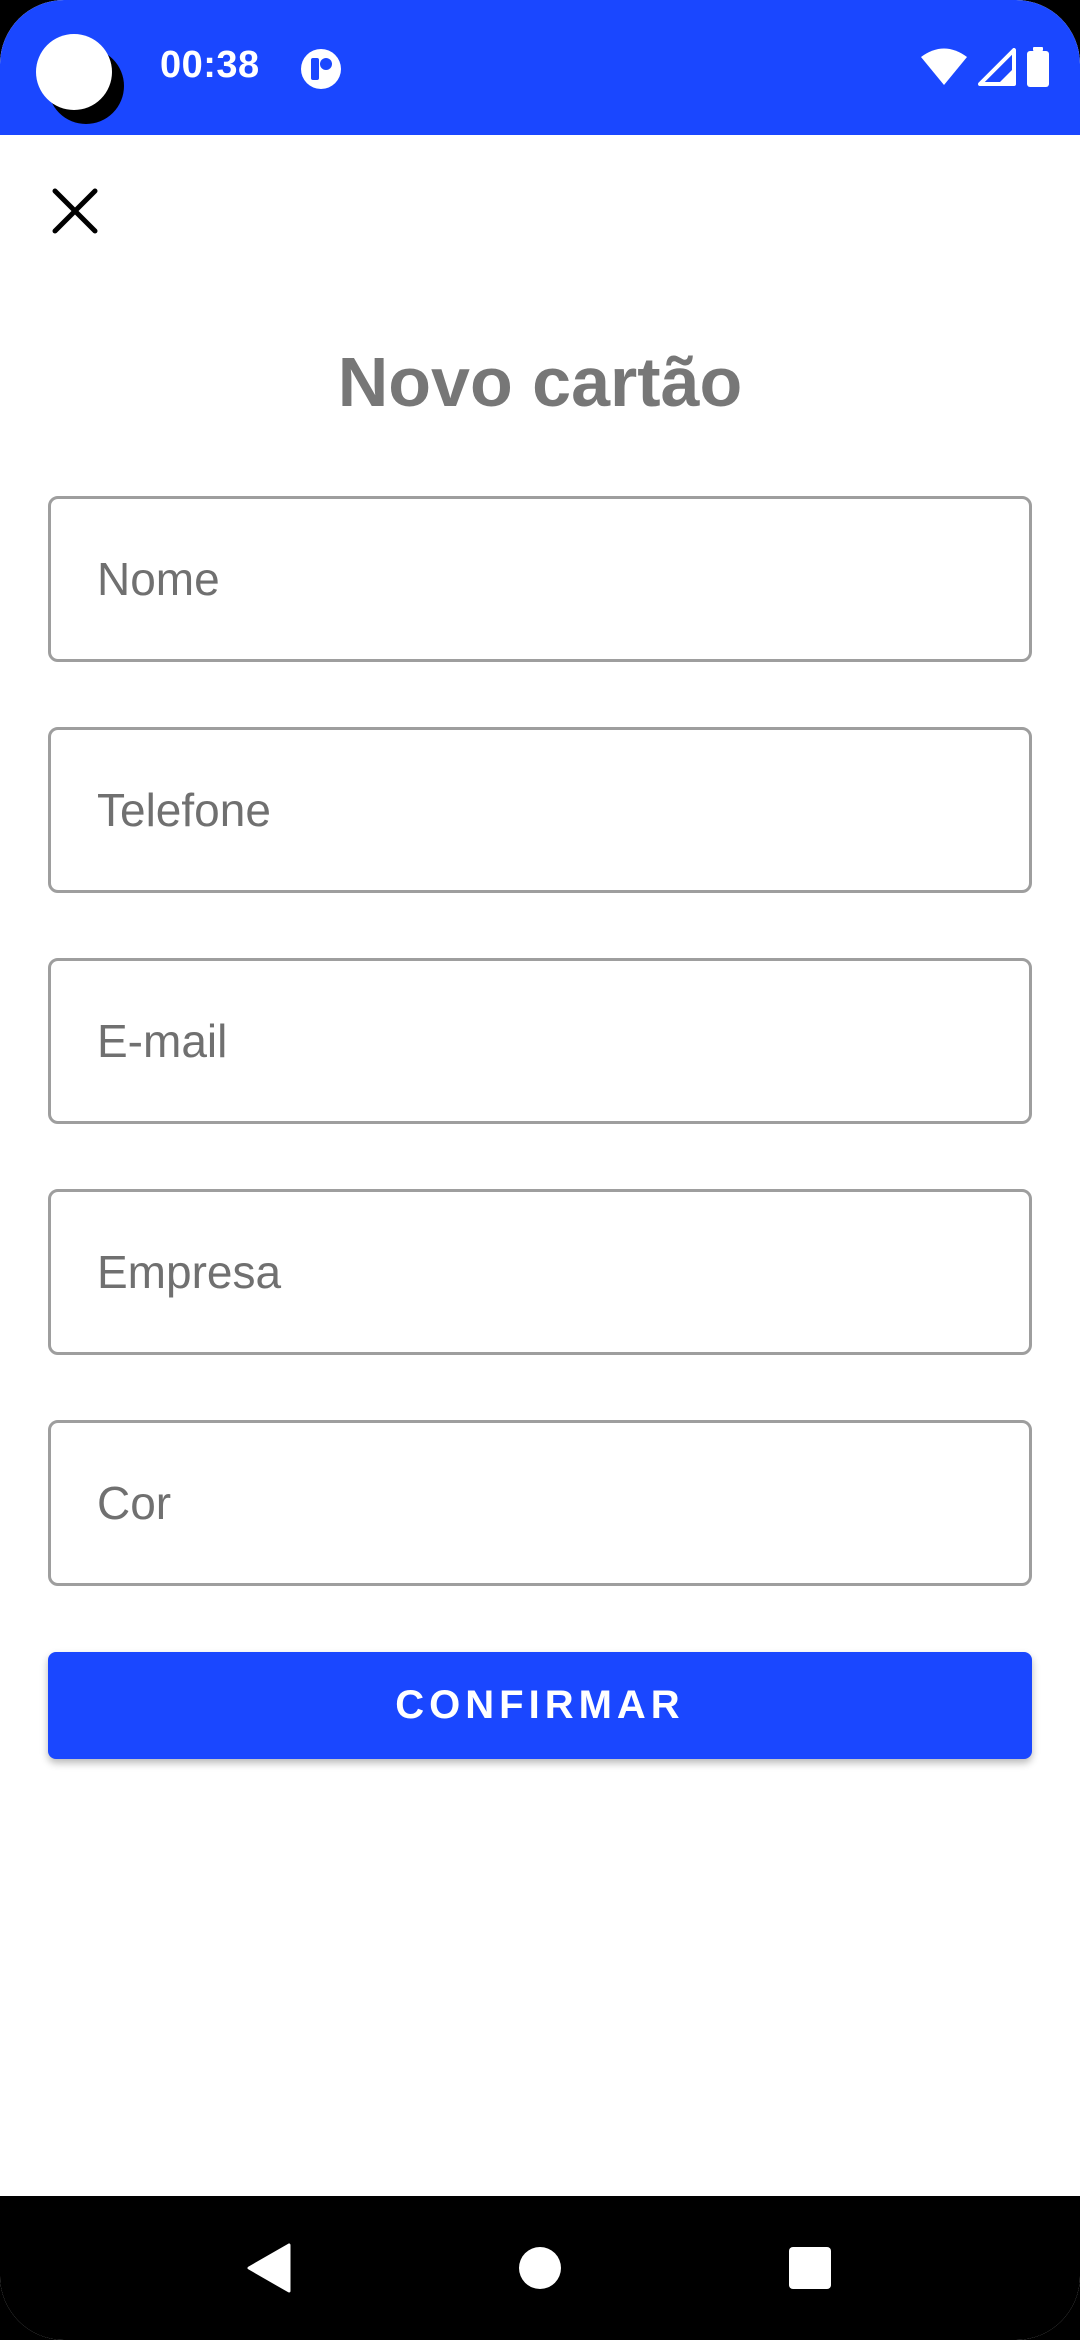  Describe the element at coordinates (210, 65) in the screenshot. I see `status-time: 00:38` at that location.